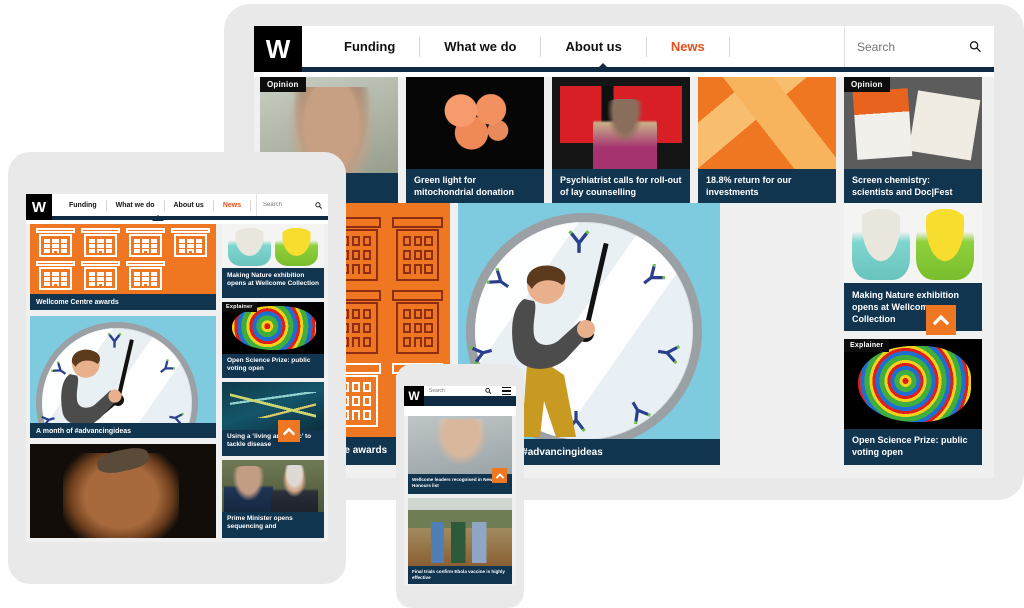 This screenshot has height=608, width=1024. I want to click on side-card-prime-minister: Prime Minister opens sequencing and, so click(273, 499).